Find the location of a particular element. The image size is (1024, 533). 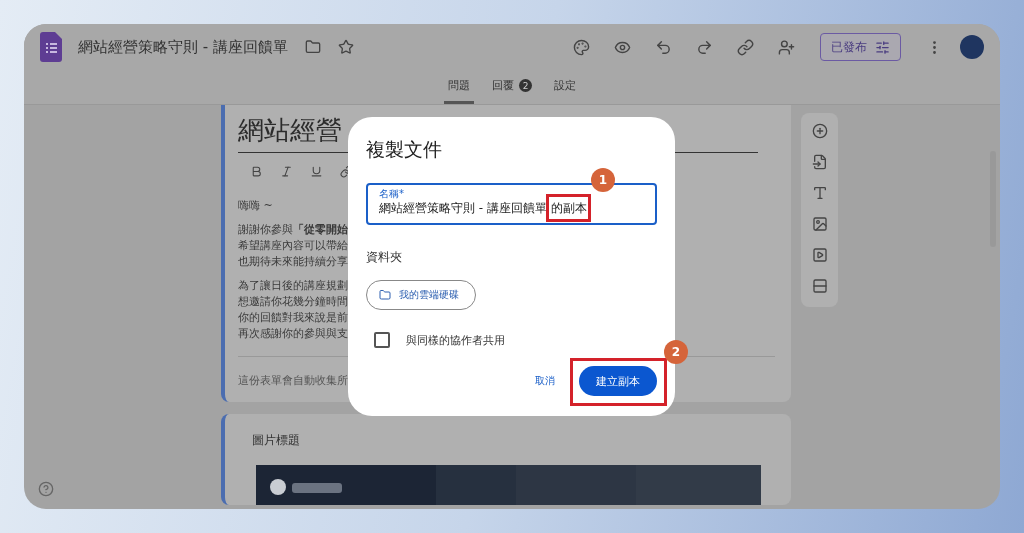

checkbox-label: 與同樣的協作者共用 is located at coordinates (455, 340).